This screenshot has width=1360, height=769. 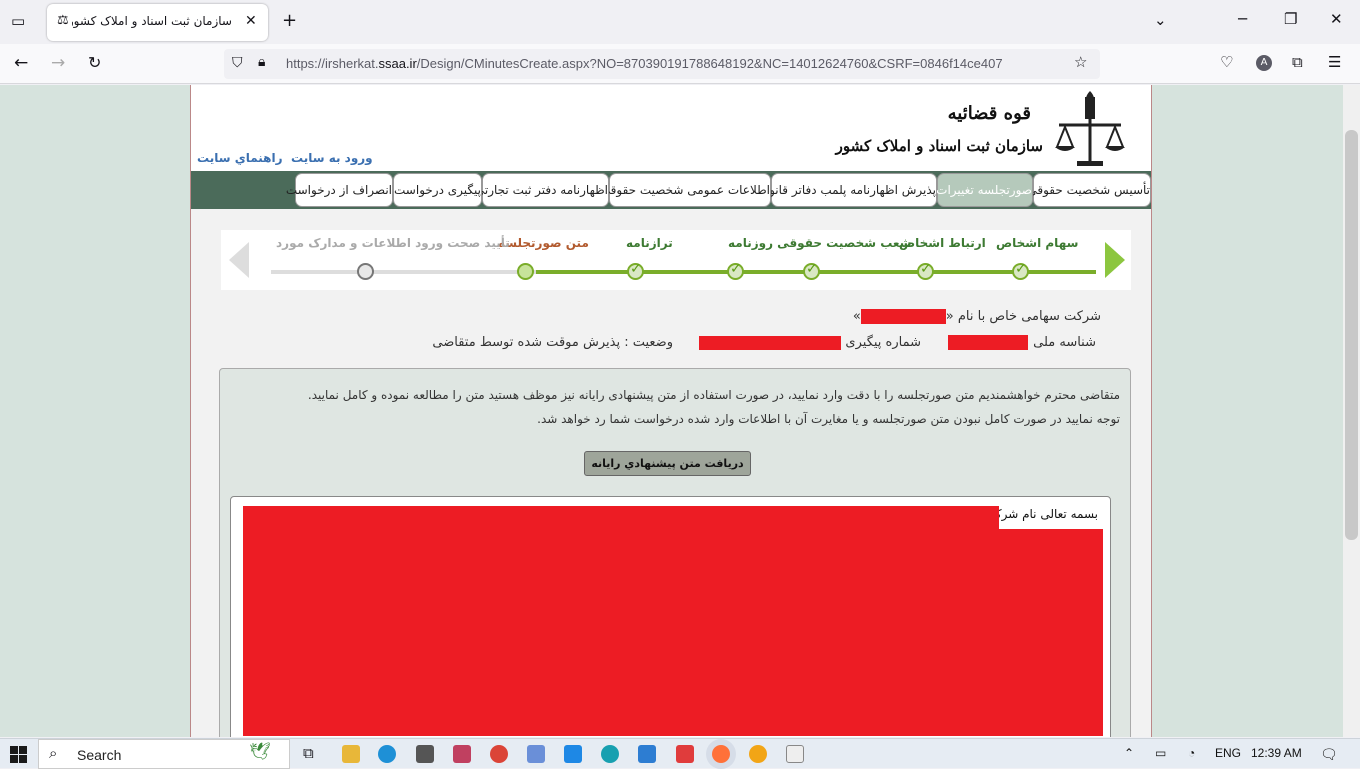 What do you see at coordinates (499, 754) in the screenshot?
I see `chrome-icon` at bounding box center [499, 754].